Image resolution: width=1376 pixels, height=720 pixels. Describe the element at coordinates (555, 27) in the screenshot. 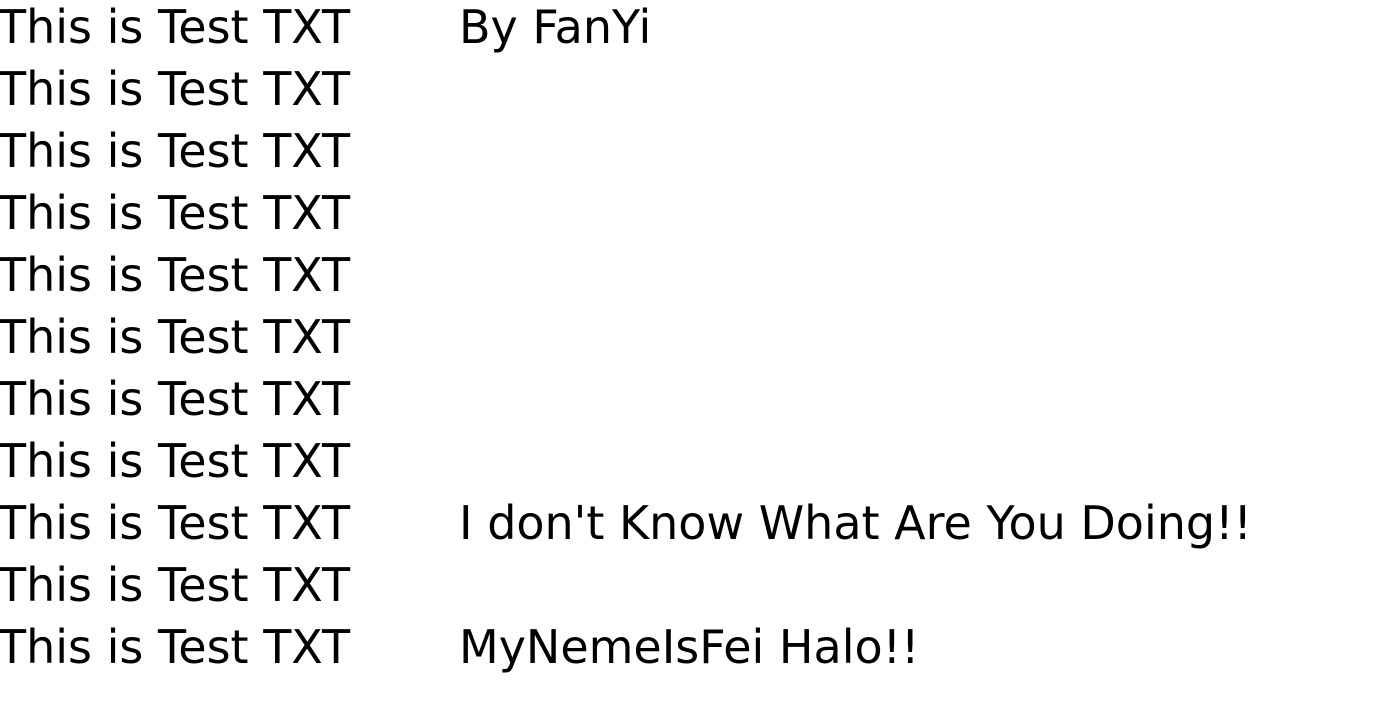

I see `line-right-text: By FanYi` at that location.